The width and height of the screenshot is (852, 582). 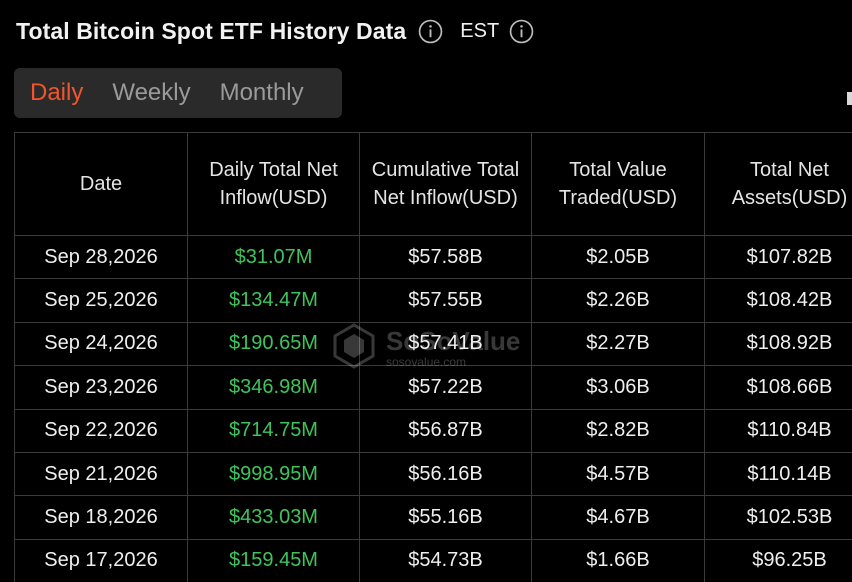 What do you see at coordinates (521, 31) in the screenshot?
I see `timezone-info-icon` at bounding box center [521, 31].